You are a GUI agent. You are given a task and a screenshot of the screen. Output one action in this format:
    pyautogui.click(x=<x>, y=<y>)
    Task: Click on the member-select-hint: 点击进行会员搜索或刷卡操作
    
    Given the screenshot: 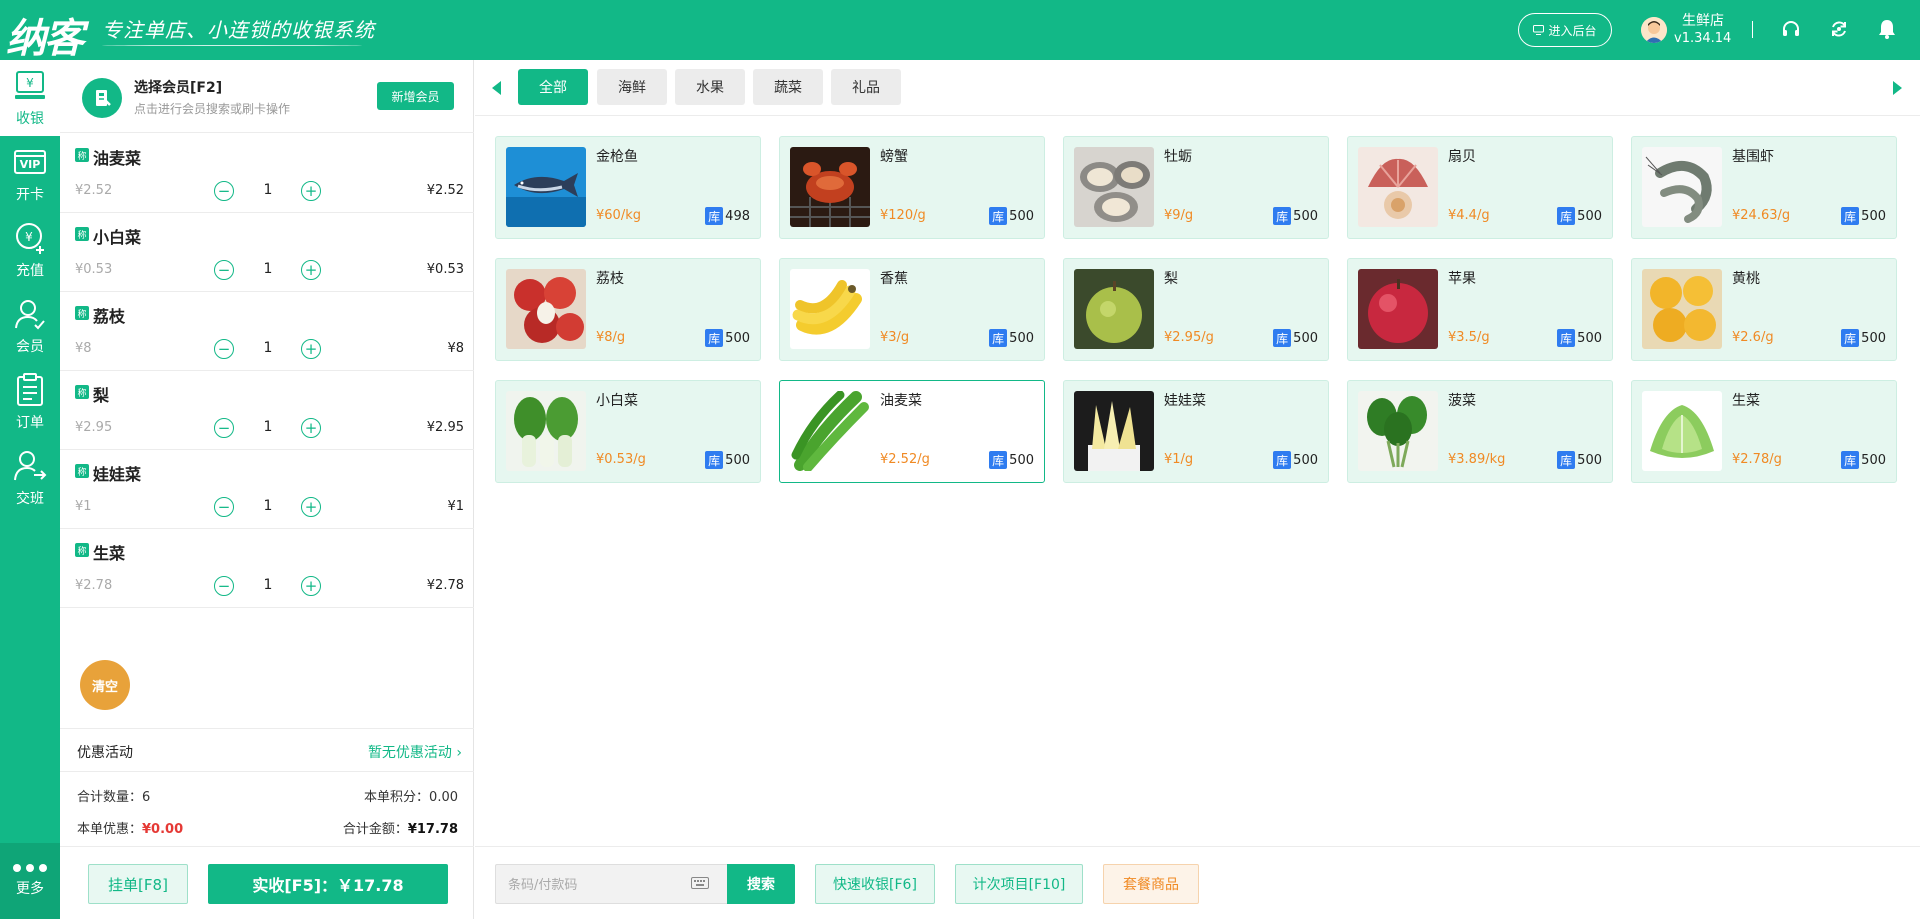 What is the action you would take?
    pyautogui.click(x=212, y=109)
    